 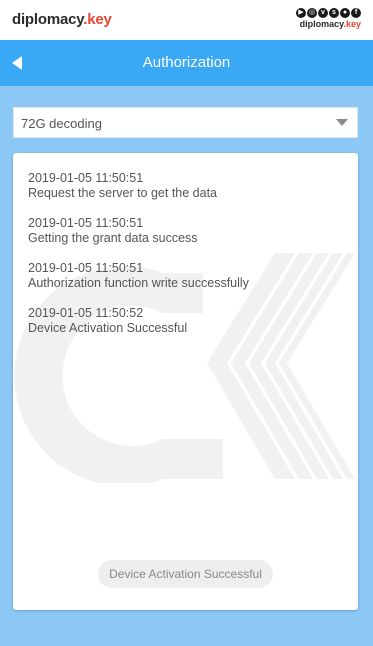 I want to click on log-message: Request the server to get the data, so click(x=123, y=193).